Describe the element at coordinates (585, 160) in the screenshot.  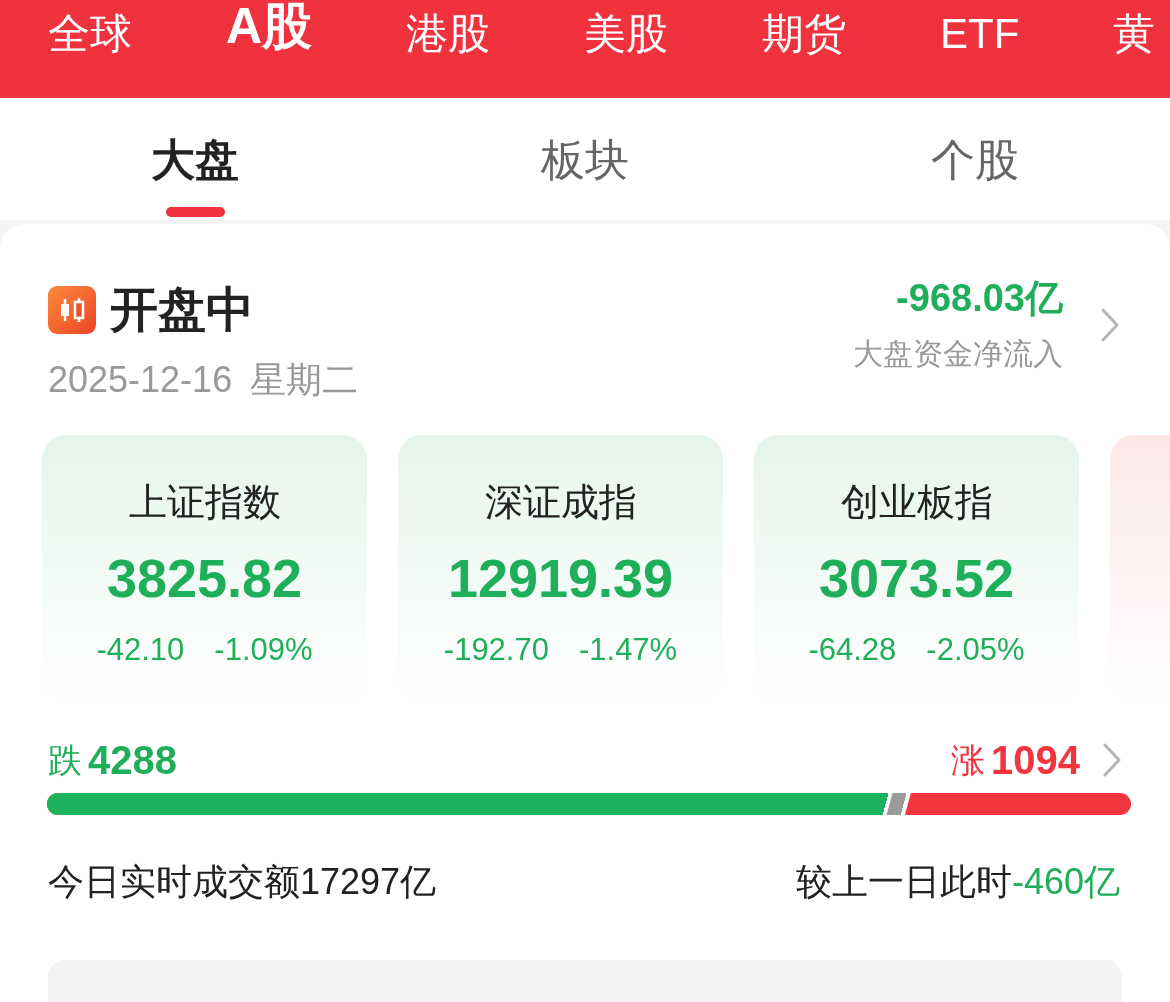
I see `view-tab: 板块` at that location.